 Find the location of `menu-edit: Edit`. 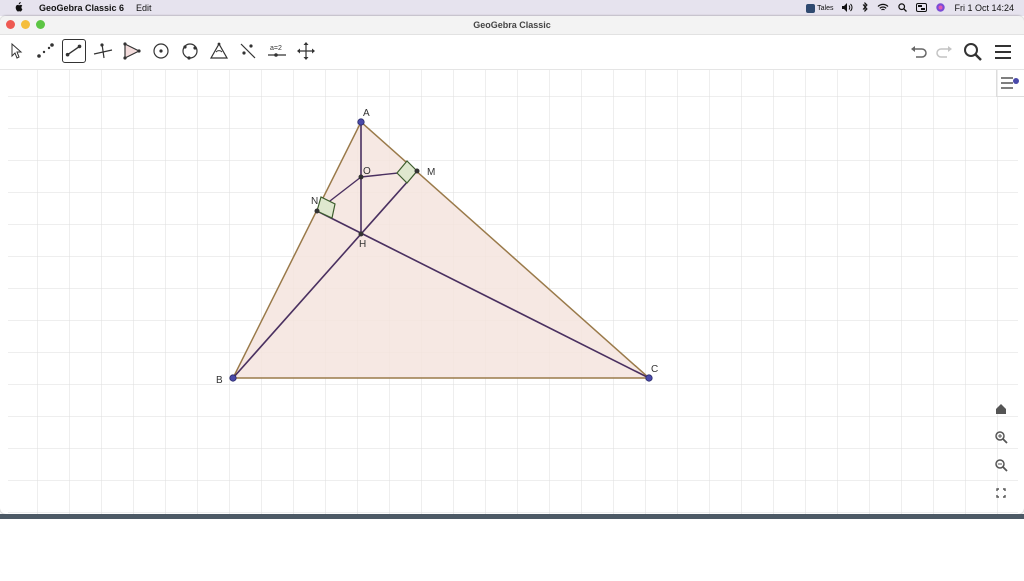

menu-edit: Edit is located at coordinates (144, 8).